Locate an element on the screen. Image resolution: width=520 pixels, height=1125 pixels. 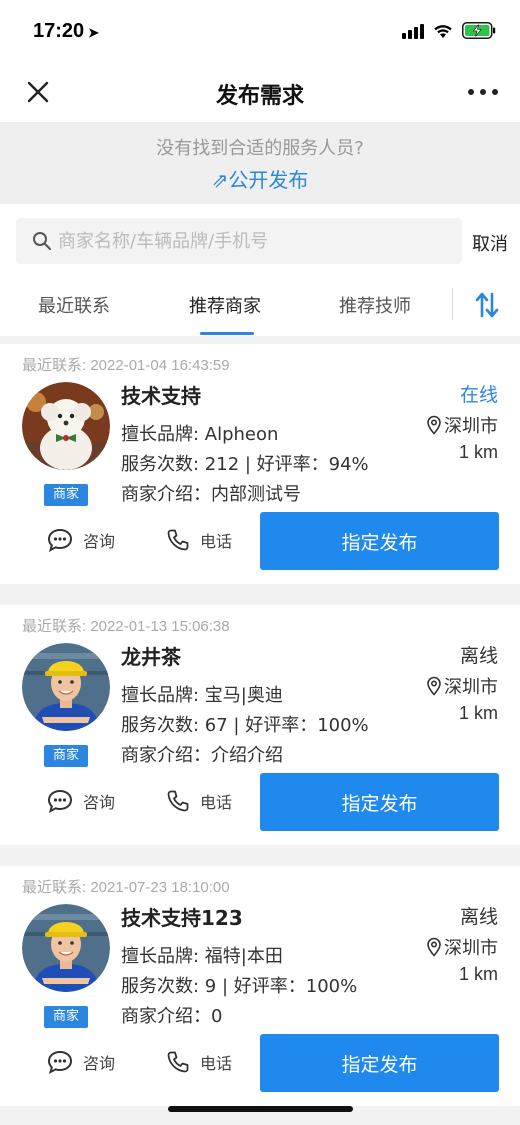
last-contact-time: 最近联系: 2022-01-13 15:06:38 is located at coordinates (126, 626).